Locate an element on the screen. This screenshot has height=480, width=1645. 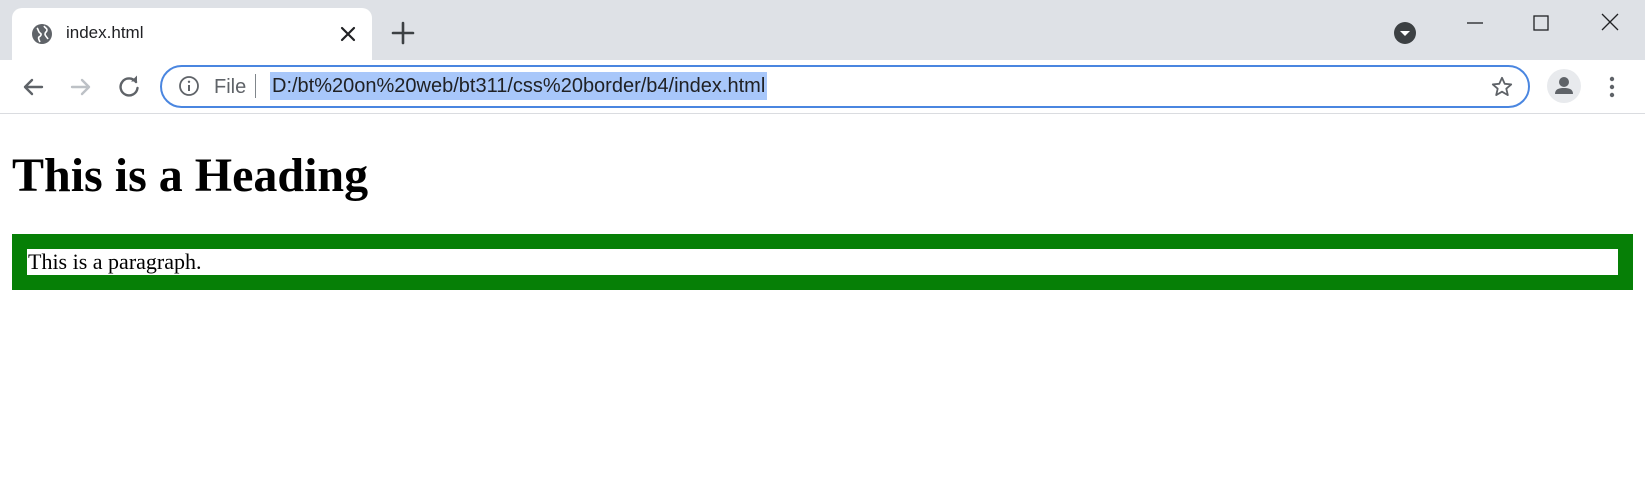
info-icon is located at coordinates (189, 86).